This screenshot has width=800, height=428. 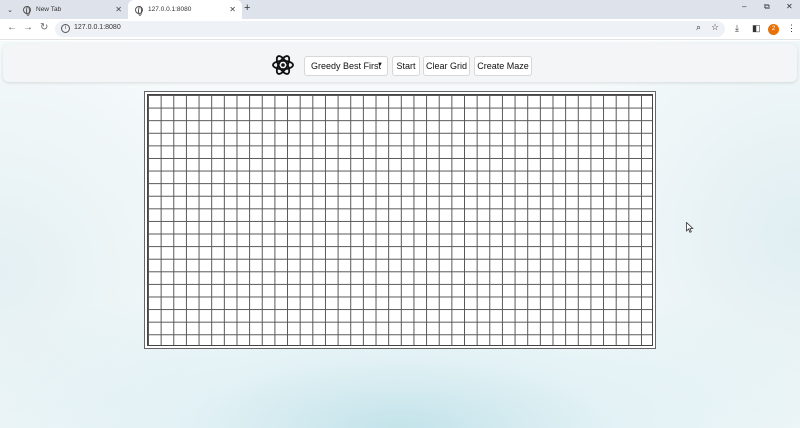 I want to click on url-text: 127.0.0.1:8080, so click(x=97, y=27).